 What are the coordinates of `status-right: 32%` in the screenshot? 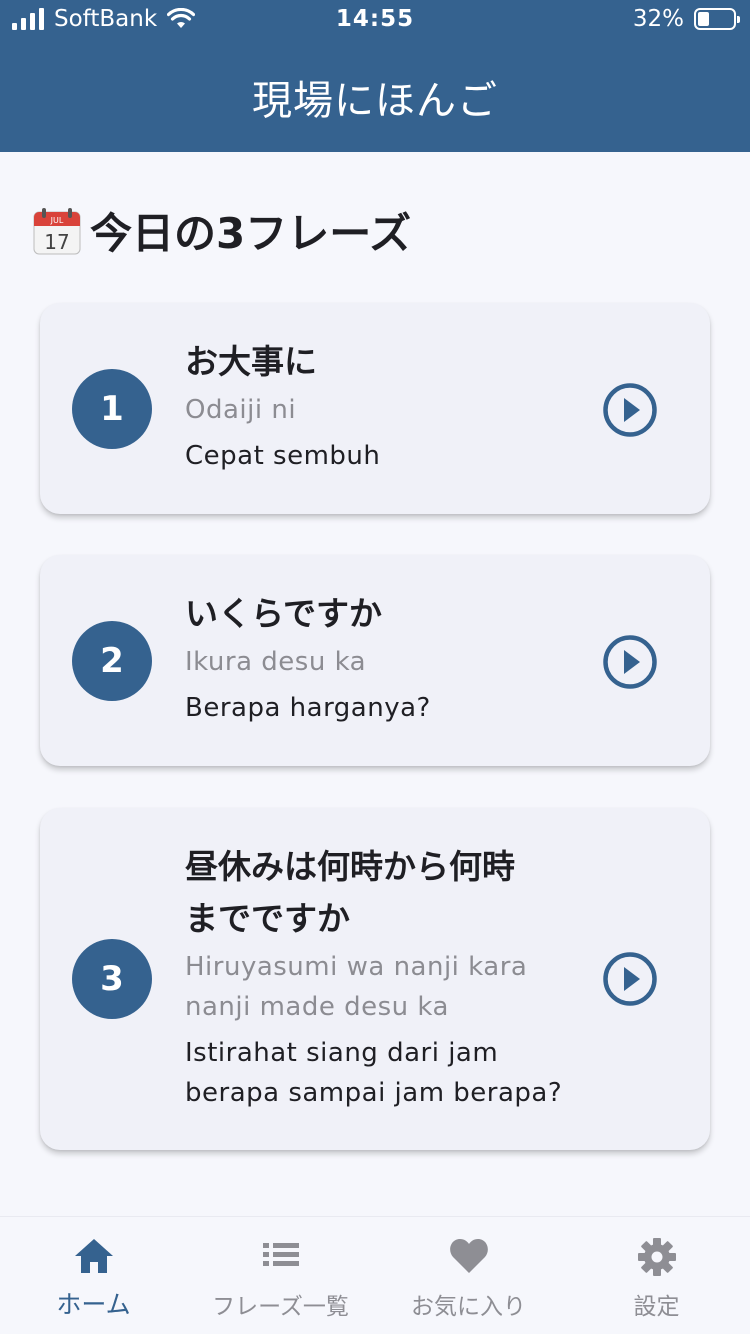 It's located at (686, 19).